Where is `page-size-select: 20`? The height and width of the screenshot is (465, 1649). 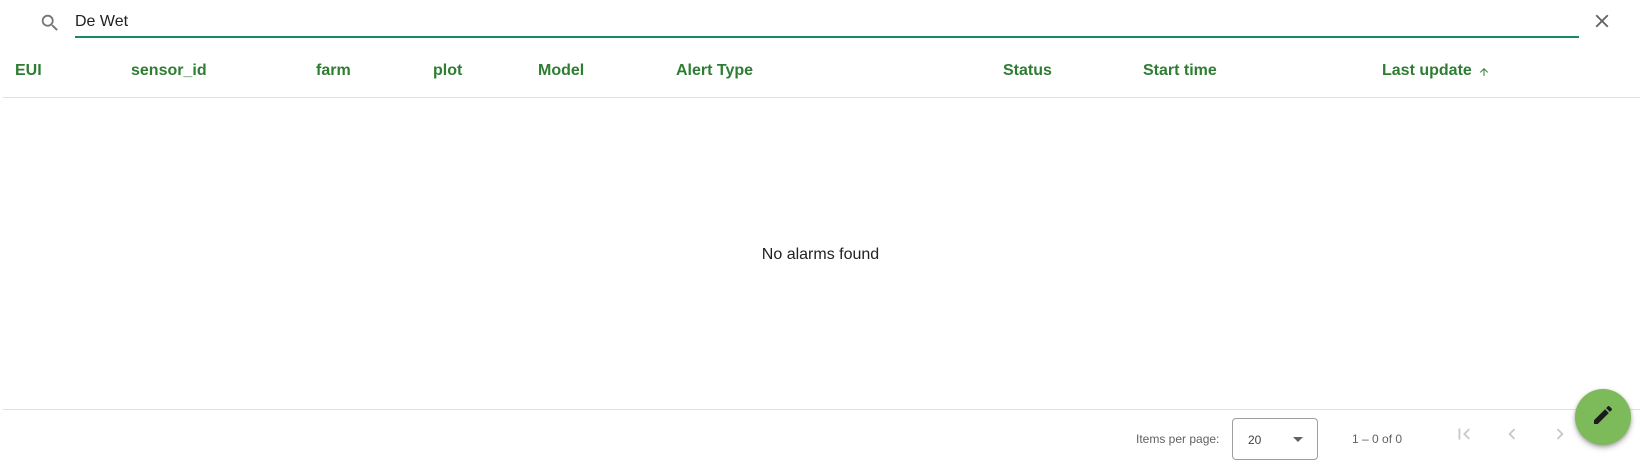
page-size-select: 20 is located at coordinates (1275, 439).